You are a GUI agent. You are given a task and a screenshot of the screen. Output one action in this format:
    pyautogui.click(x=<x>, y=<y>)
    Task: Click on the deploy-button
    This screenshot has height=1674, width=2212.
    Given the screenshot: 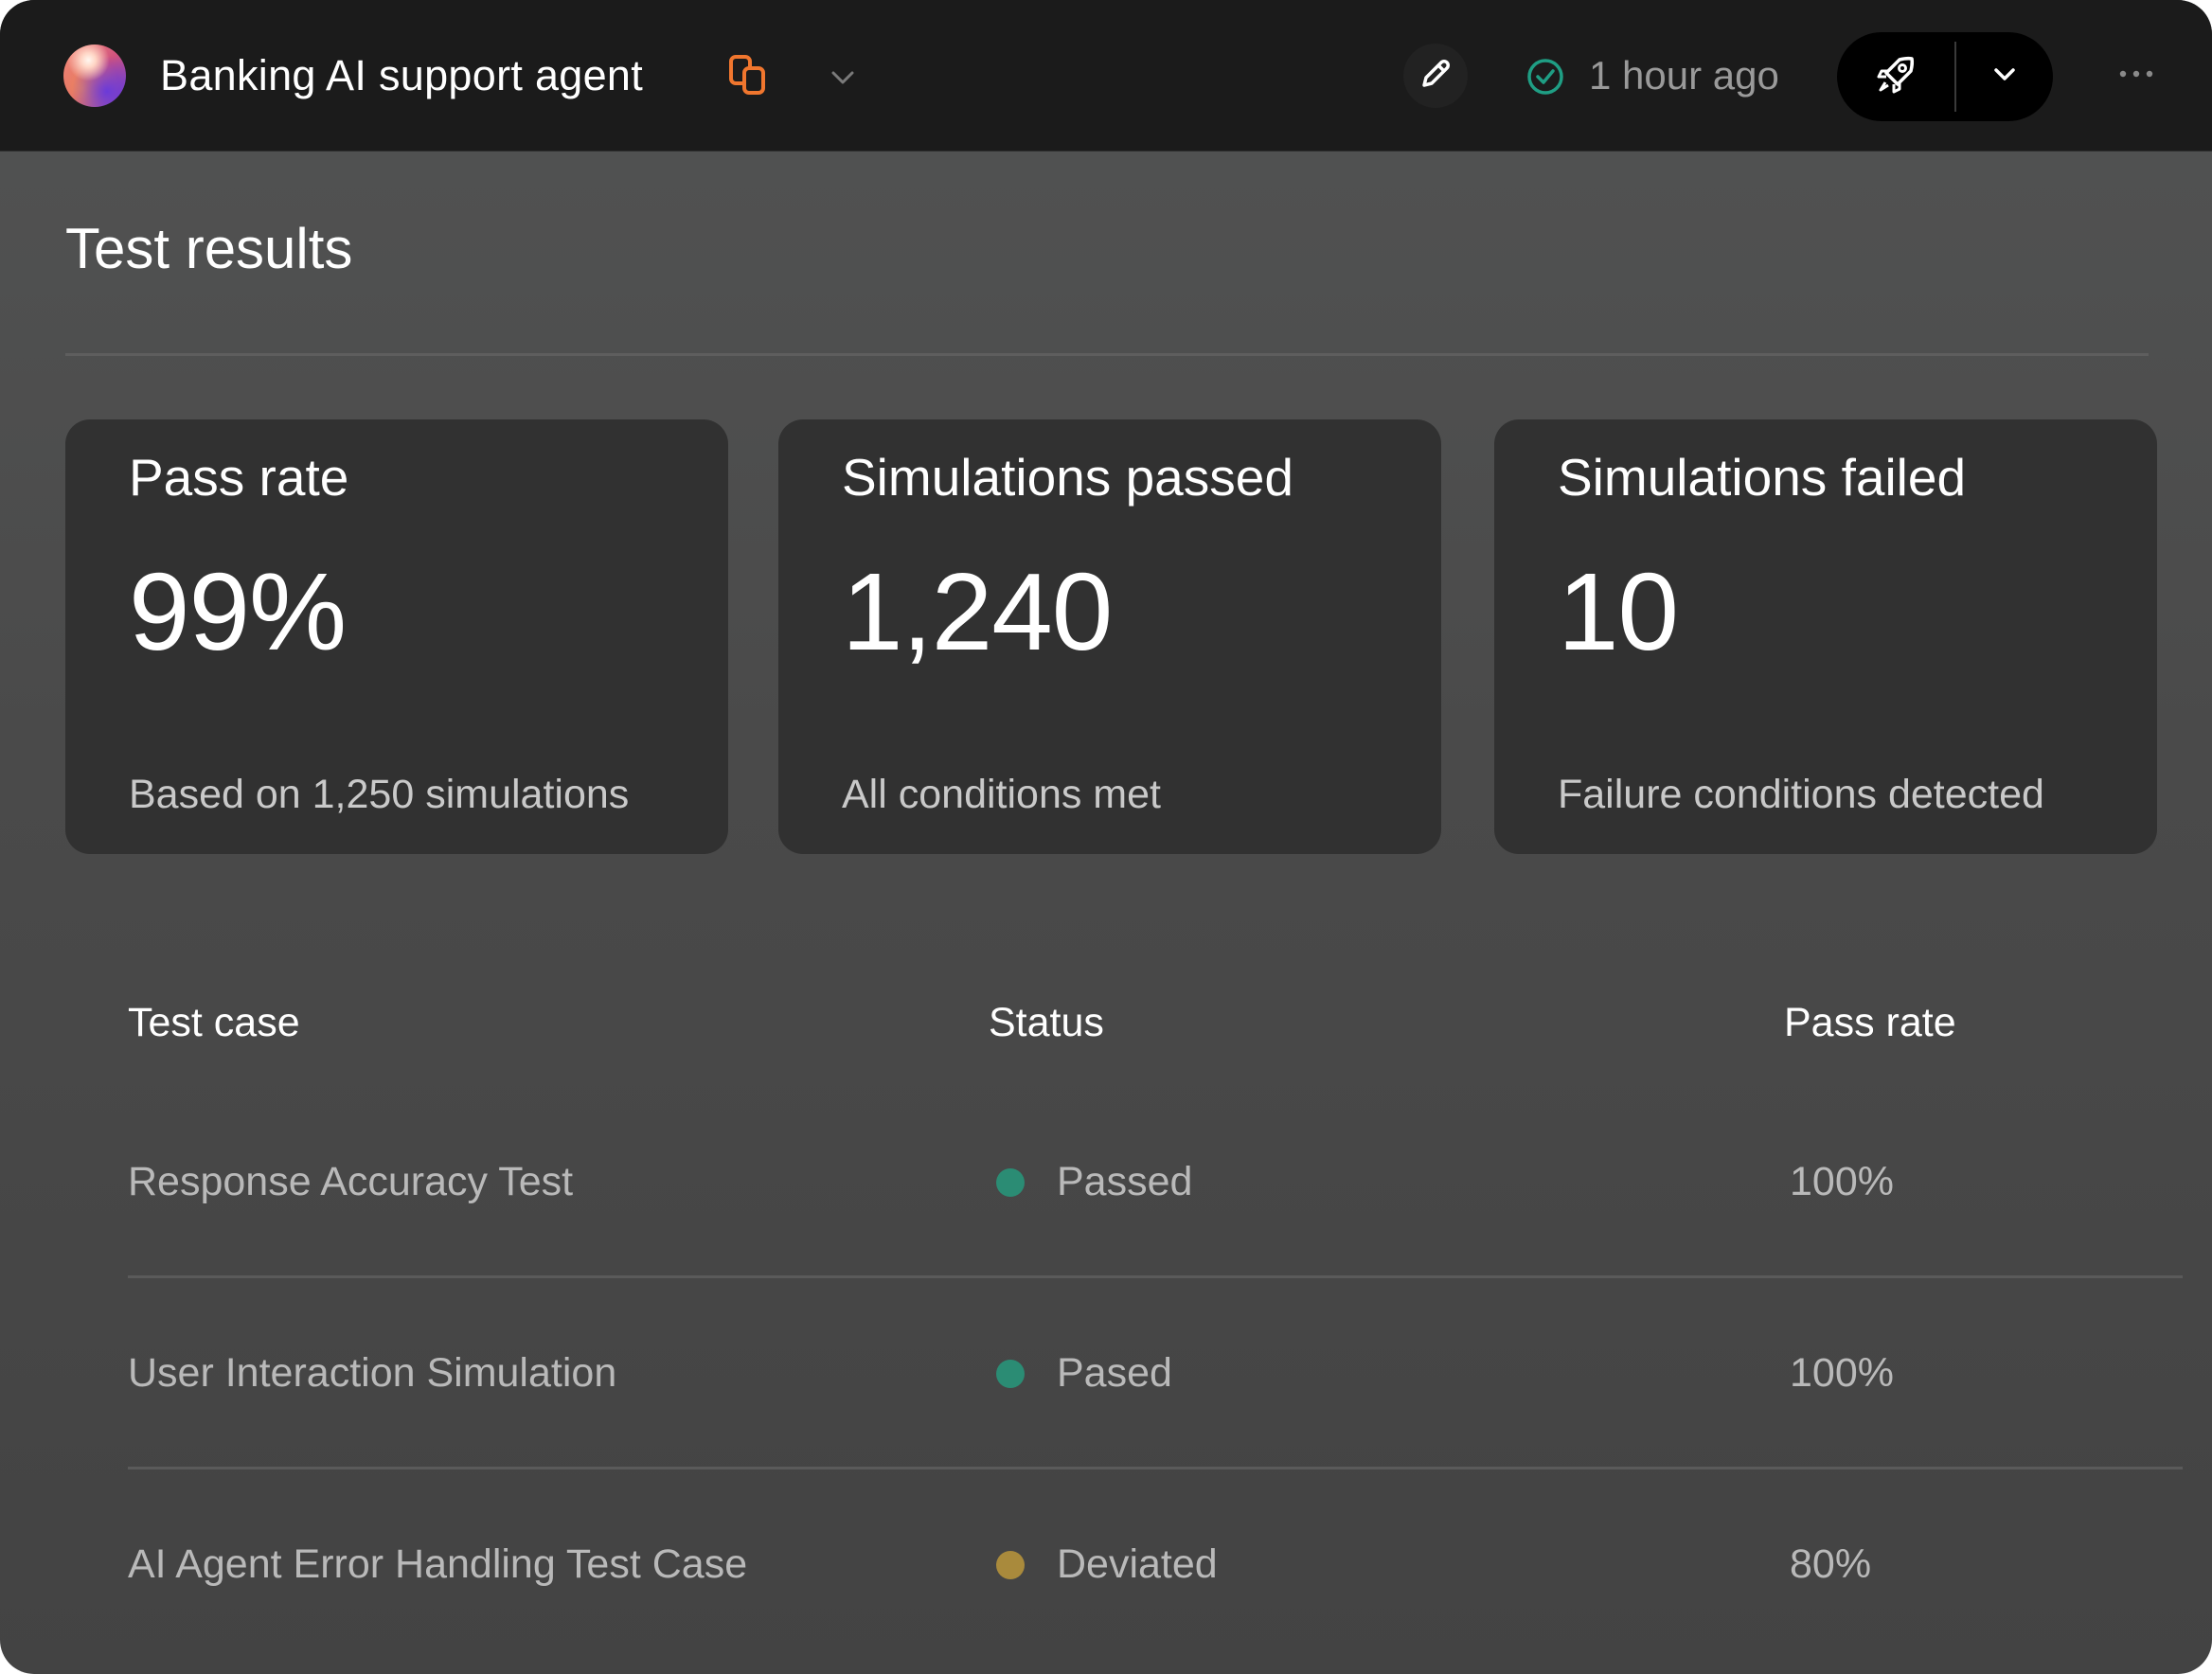 What is the action you would take?
    pyautogui.click(x=1895, y=76)
    